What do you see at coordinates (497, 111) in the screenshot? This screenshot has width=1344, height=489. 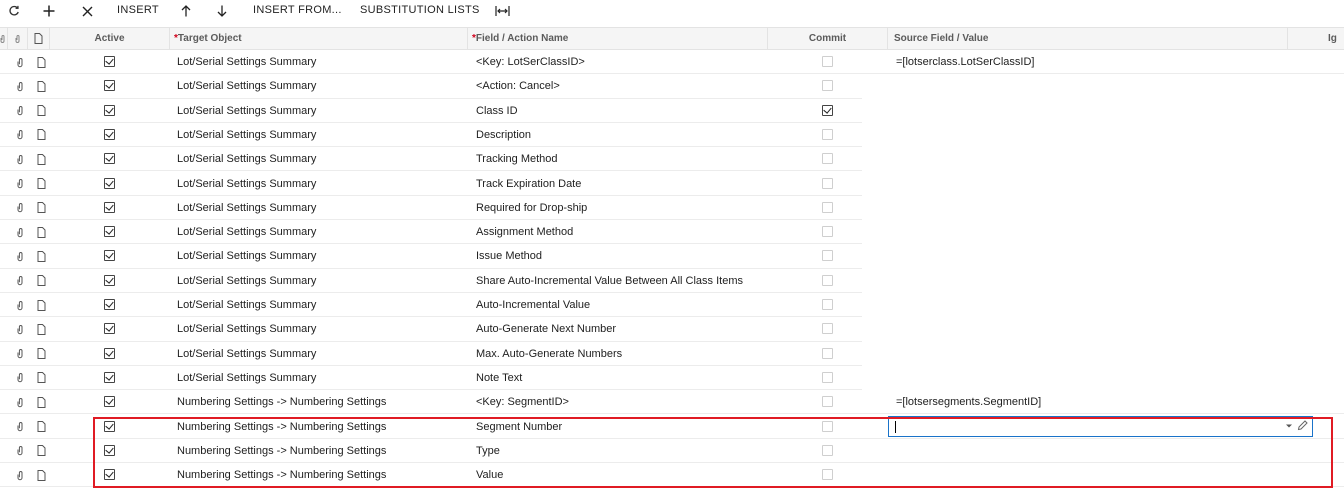 I see `field-action-cell: Class ID` at bounding box center [497, 111].